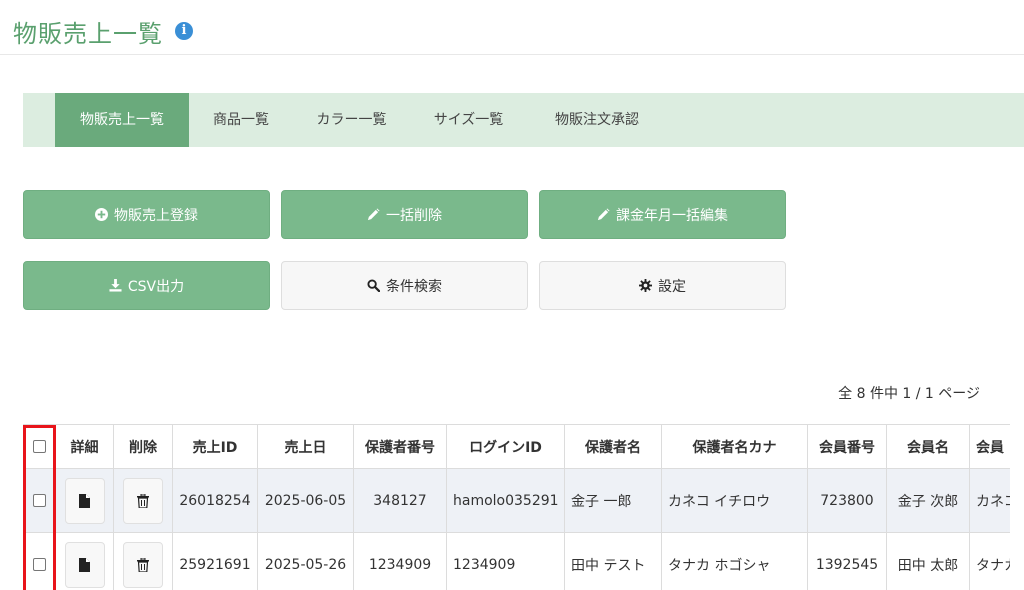 The height and width of the screenshot is (590, 1024). Describe the element at coordinates (989, 446) in the screenshot. I see `column-header: 会員` at that location.